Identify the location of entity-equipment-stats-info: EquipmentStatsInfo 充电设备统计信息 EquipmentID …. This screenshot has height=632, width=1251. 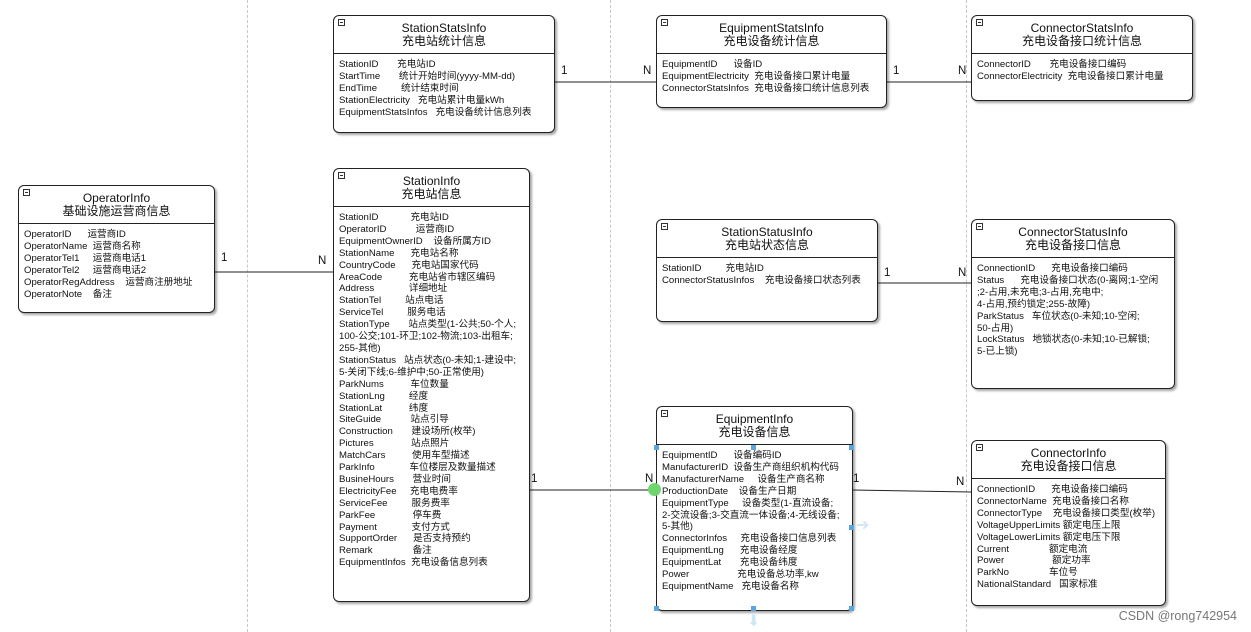
(771, 61).